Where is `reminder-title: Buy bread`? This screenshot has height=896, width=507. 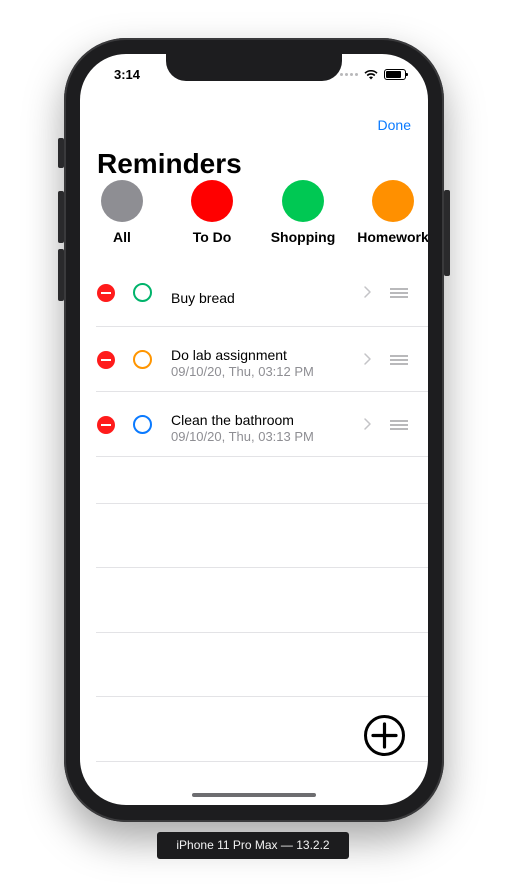 reminder-title: Buy bread is located at coordinates (203, 298).